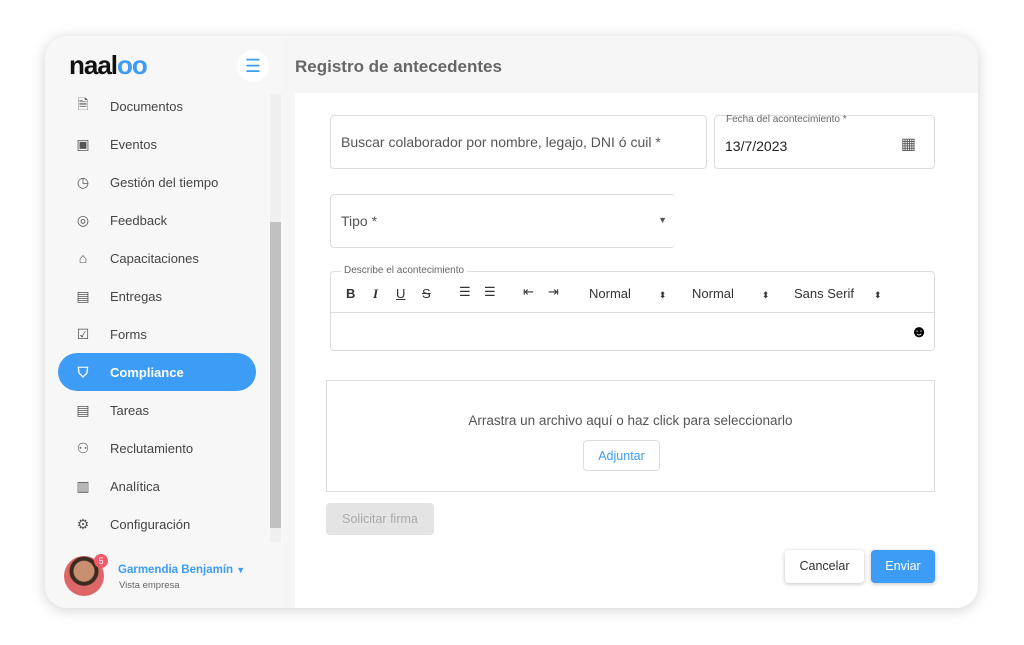 The image size is (1024, 645). What do you see at coordinates (83, 219) in the screenshot?
I see `feedback-icon: ◎` at bounding box center [83, 219].